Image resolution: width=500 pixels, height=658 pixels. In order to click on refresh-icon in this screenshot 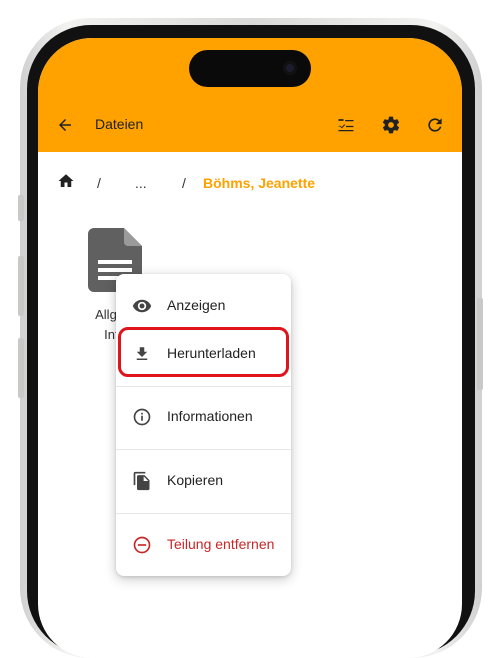, I will do `click(435, 125)`.